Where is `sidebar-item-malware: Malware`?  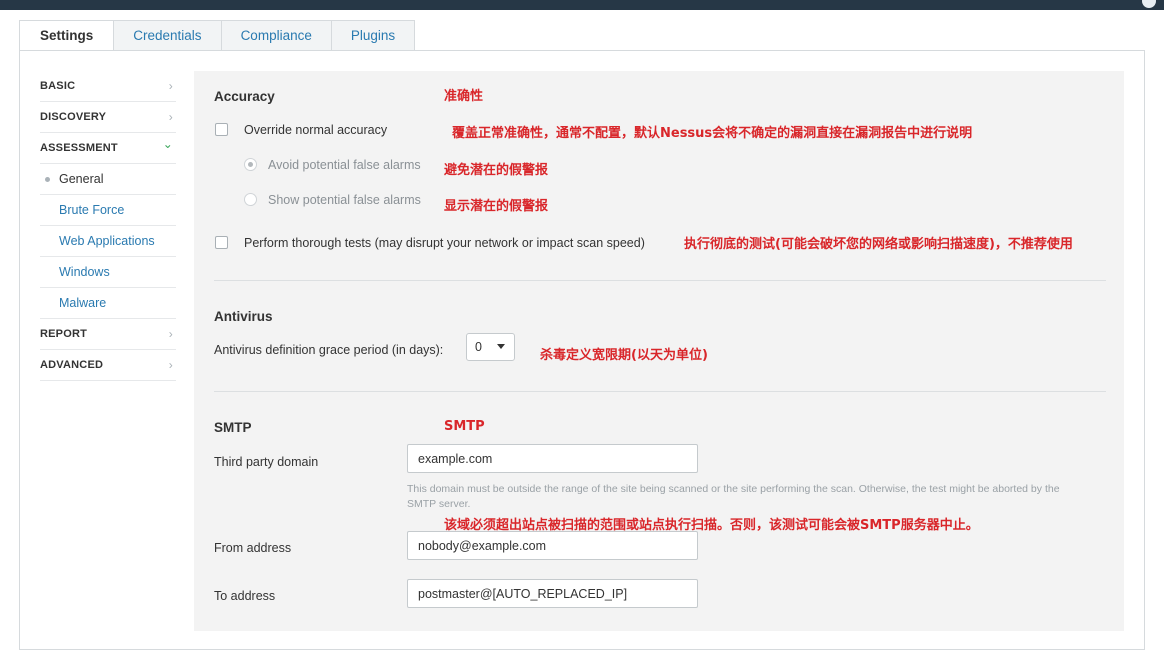 sidebar-item-malware: Malware is located at coordinates (108, 303).